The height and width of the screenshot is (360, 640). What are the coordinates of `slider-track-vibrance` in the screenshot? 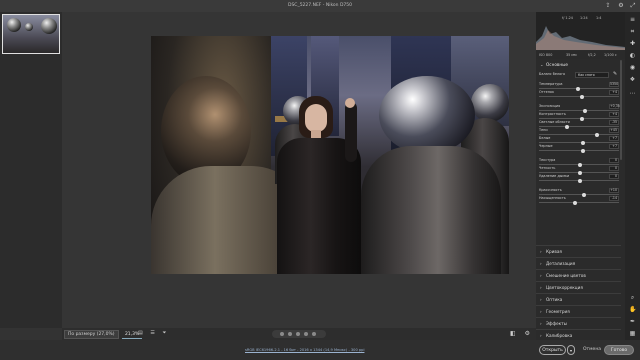 It's located at (579, 194).